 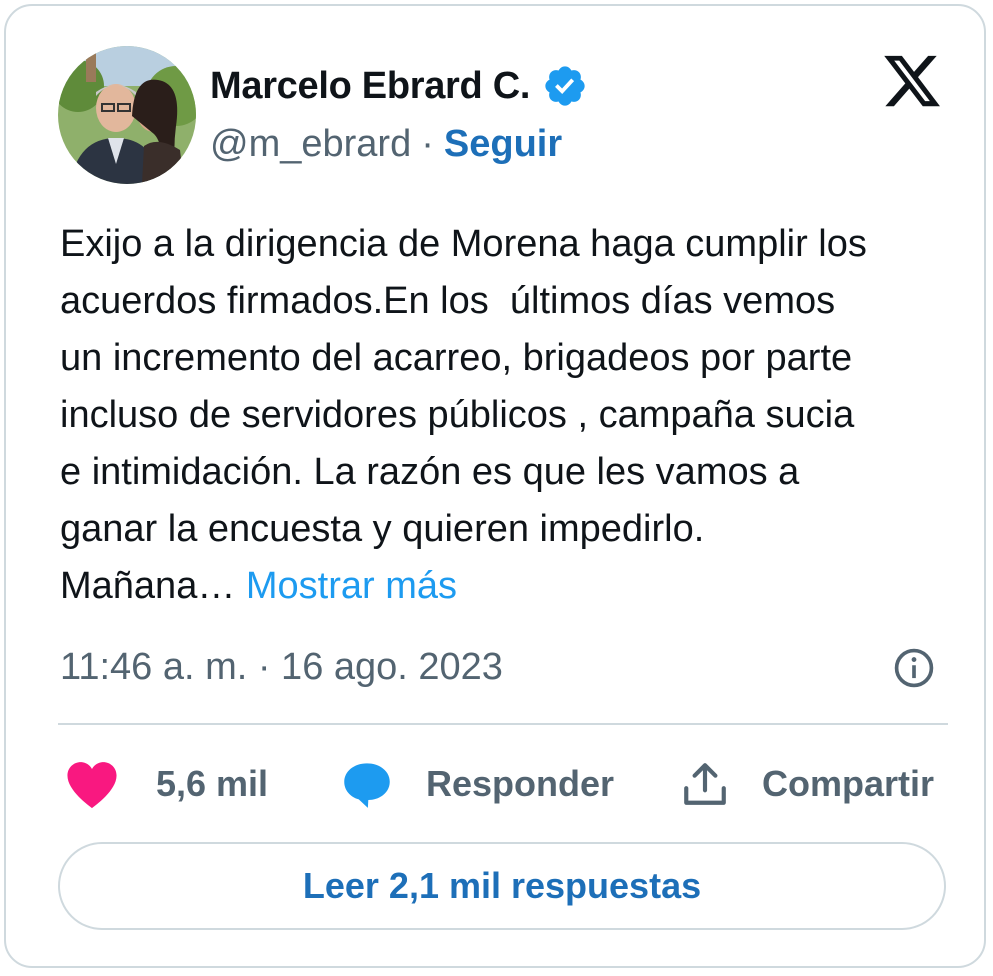 What do you see at coordinates (212, 783) in the screenshot?
I see `like-count: 5,6 mil` at bounding box center [212, 783].